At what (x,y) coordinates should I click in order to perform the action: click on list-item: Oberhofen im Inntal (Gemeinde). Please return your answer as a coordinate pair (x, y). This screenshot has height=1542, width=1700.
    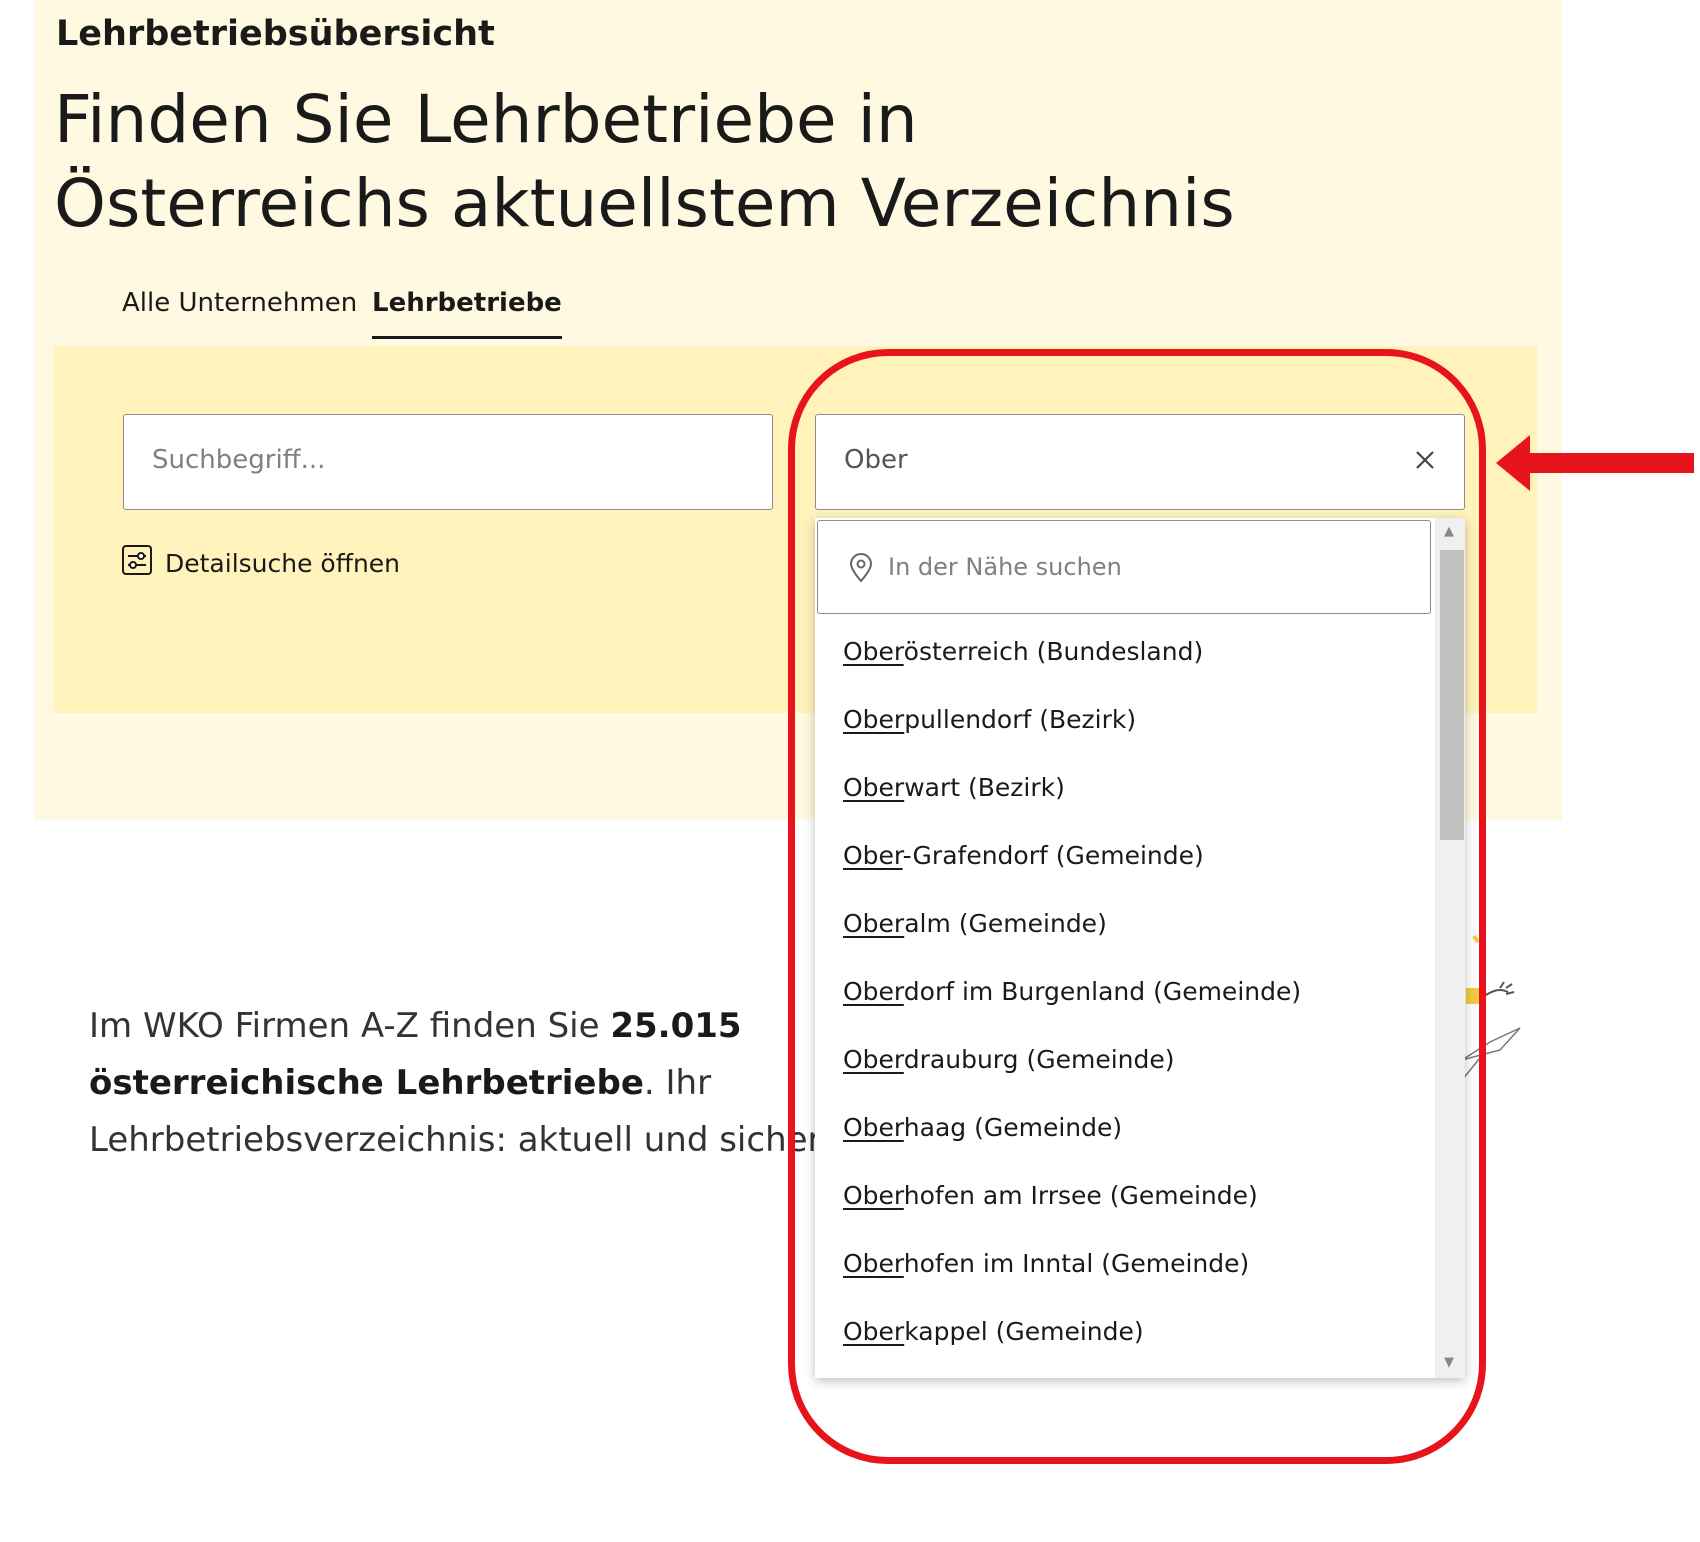
    Looking at the image, I should click on (1138, 1264).